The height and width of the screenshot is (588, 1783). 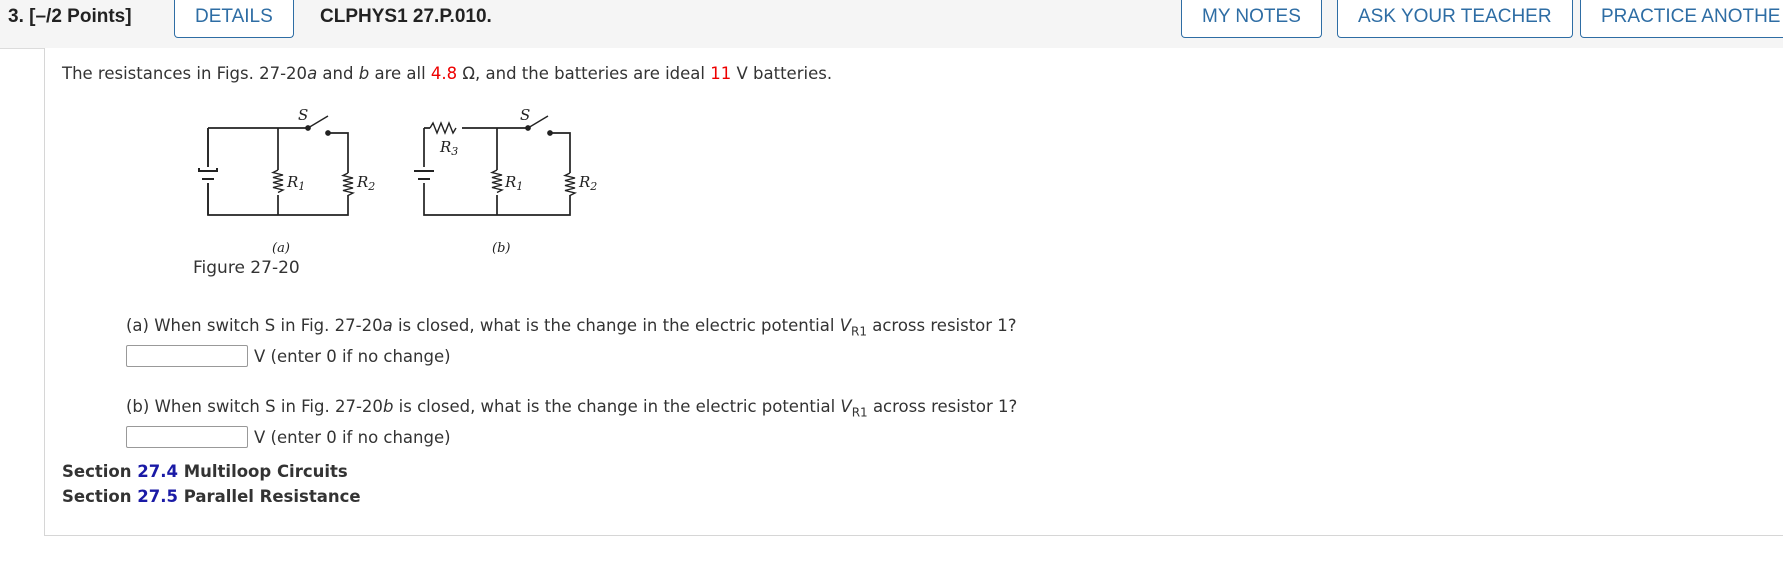 I want to click on r2-b-label: R2, so click(x=587, y=183).